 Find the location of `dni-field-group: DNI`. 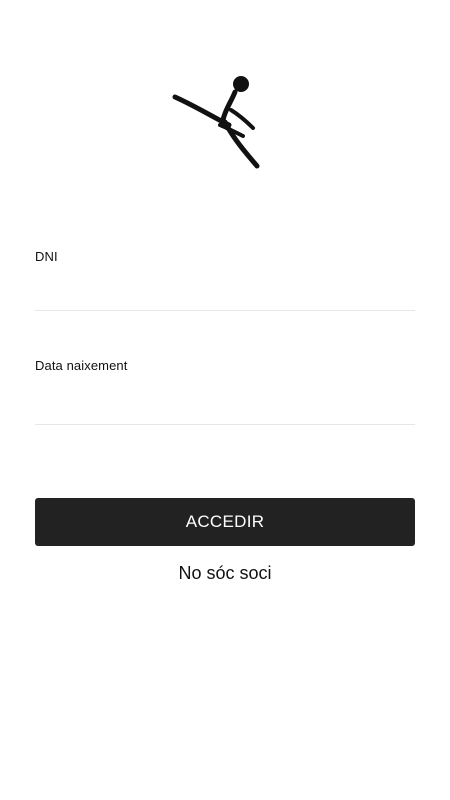

dni-field-group: DNI is located at coordinates (225, 280).